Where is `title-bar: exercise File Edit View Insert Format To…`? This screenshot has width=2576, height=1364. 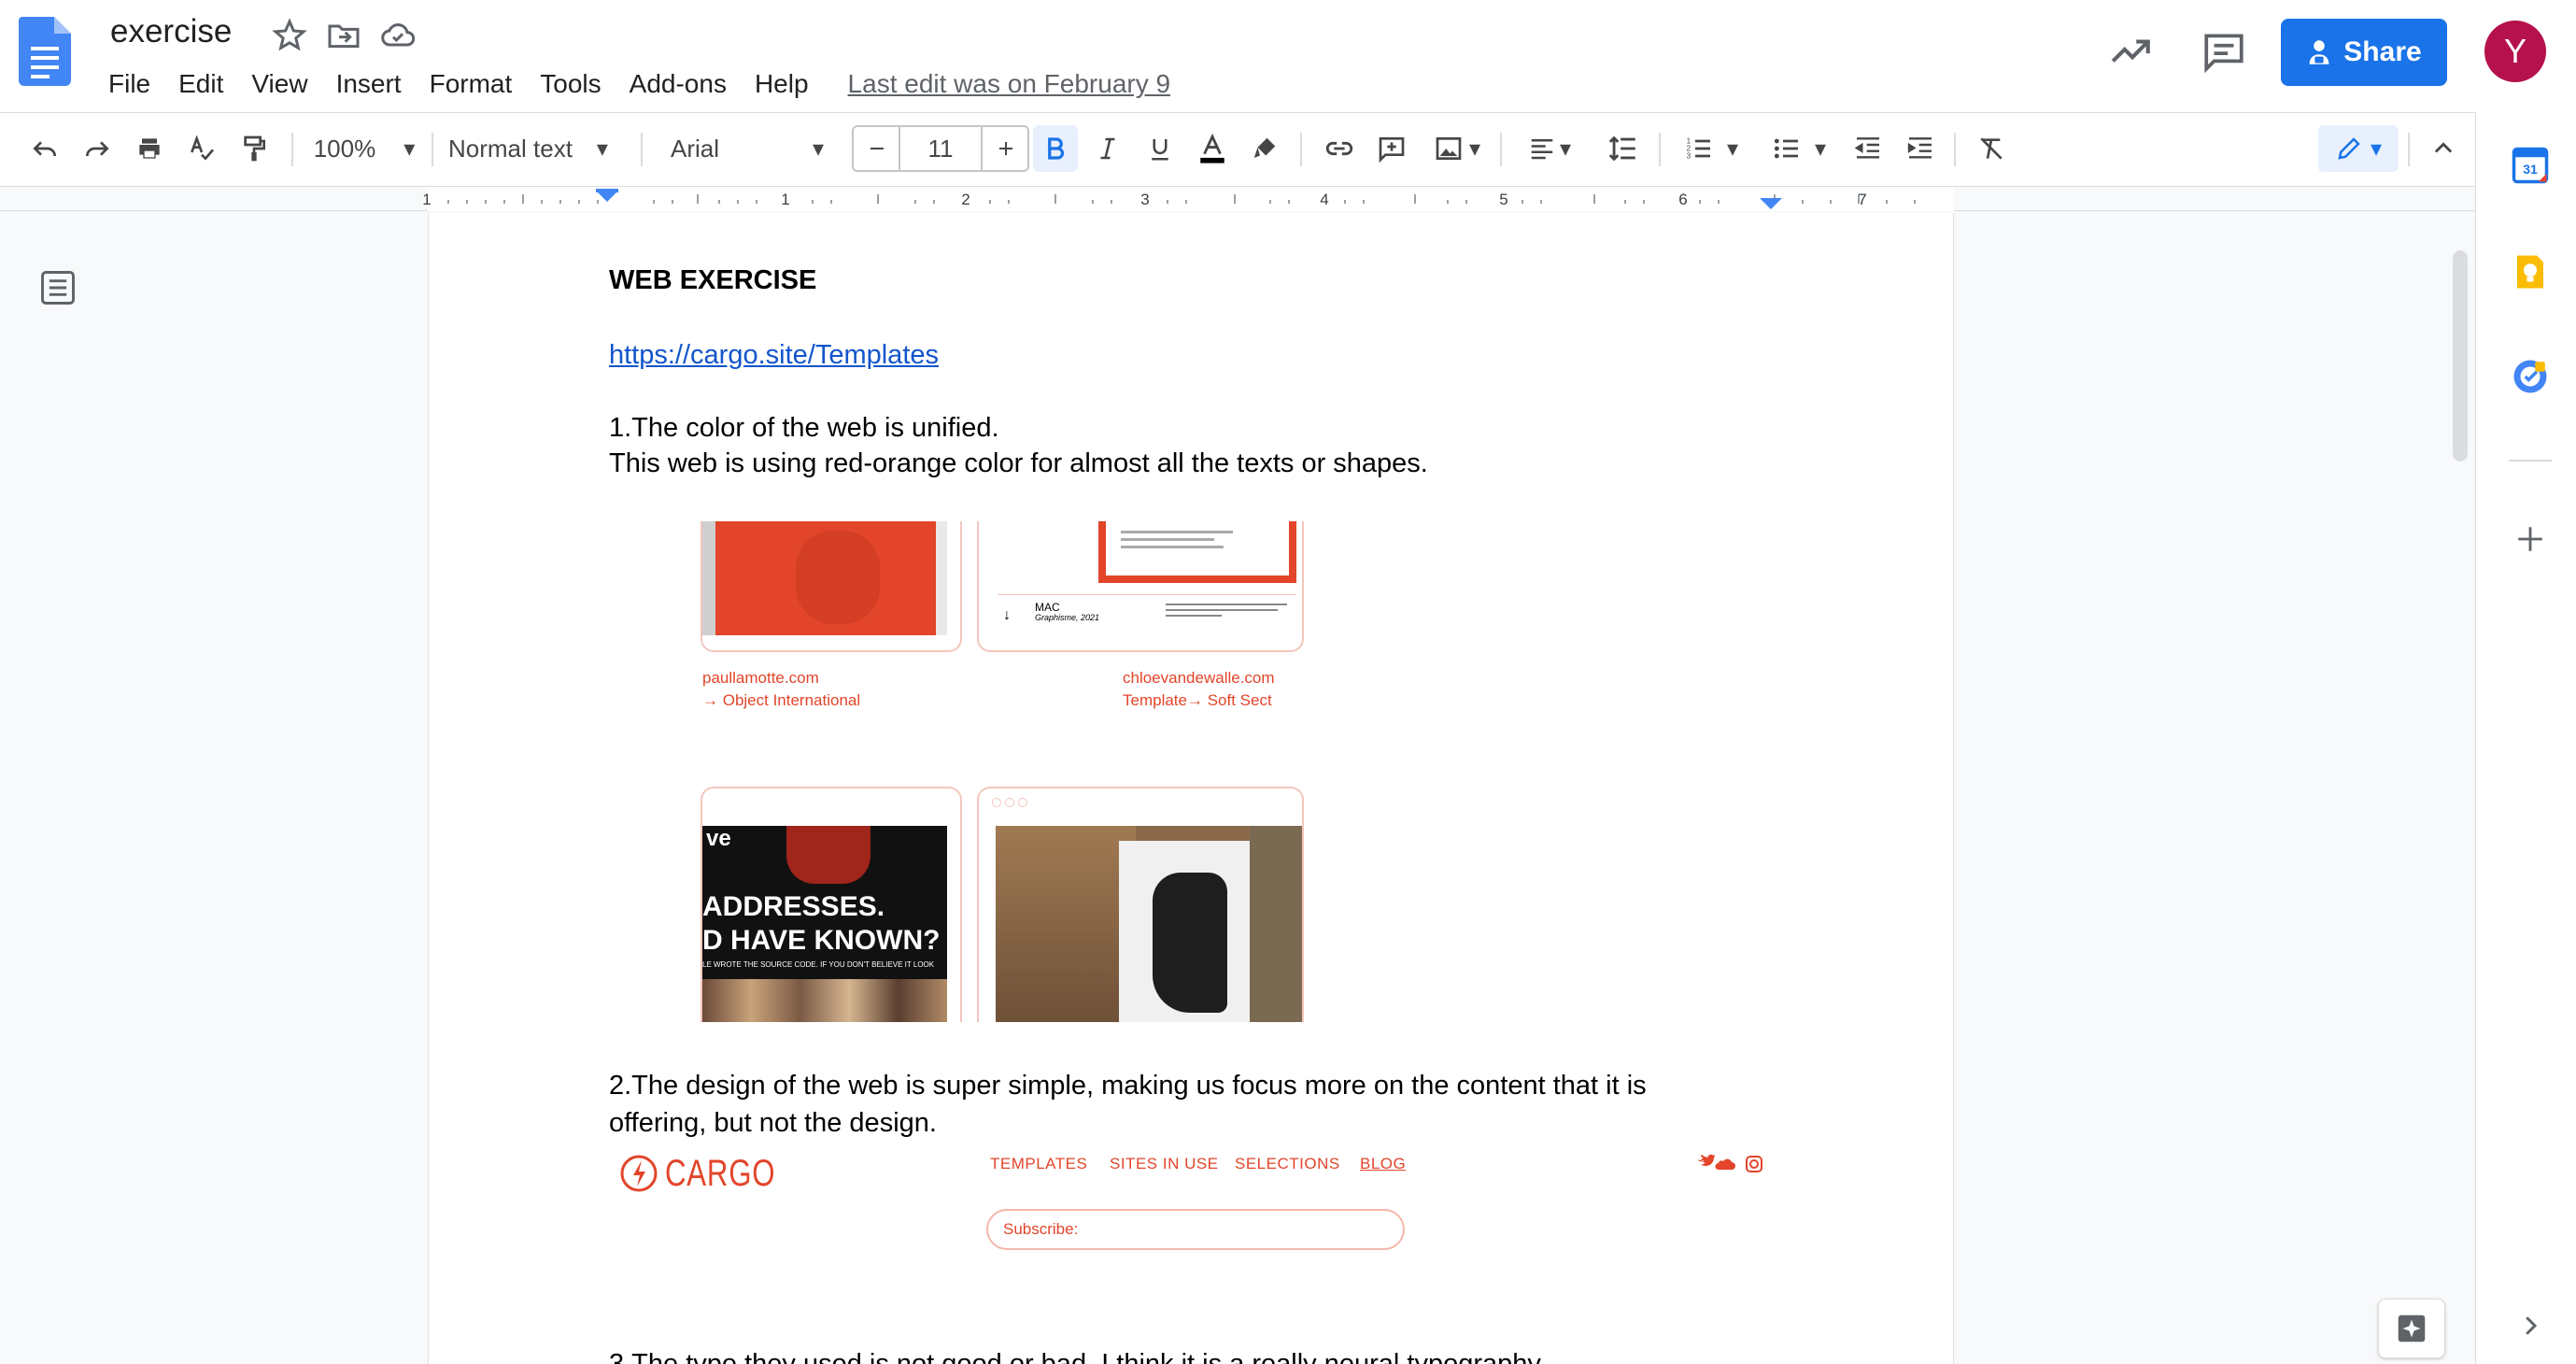
title-bar: exercise File Edit View Insert Format To… is located at coordinates (1288, 56).